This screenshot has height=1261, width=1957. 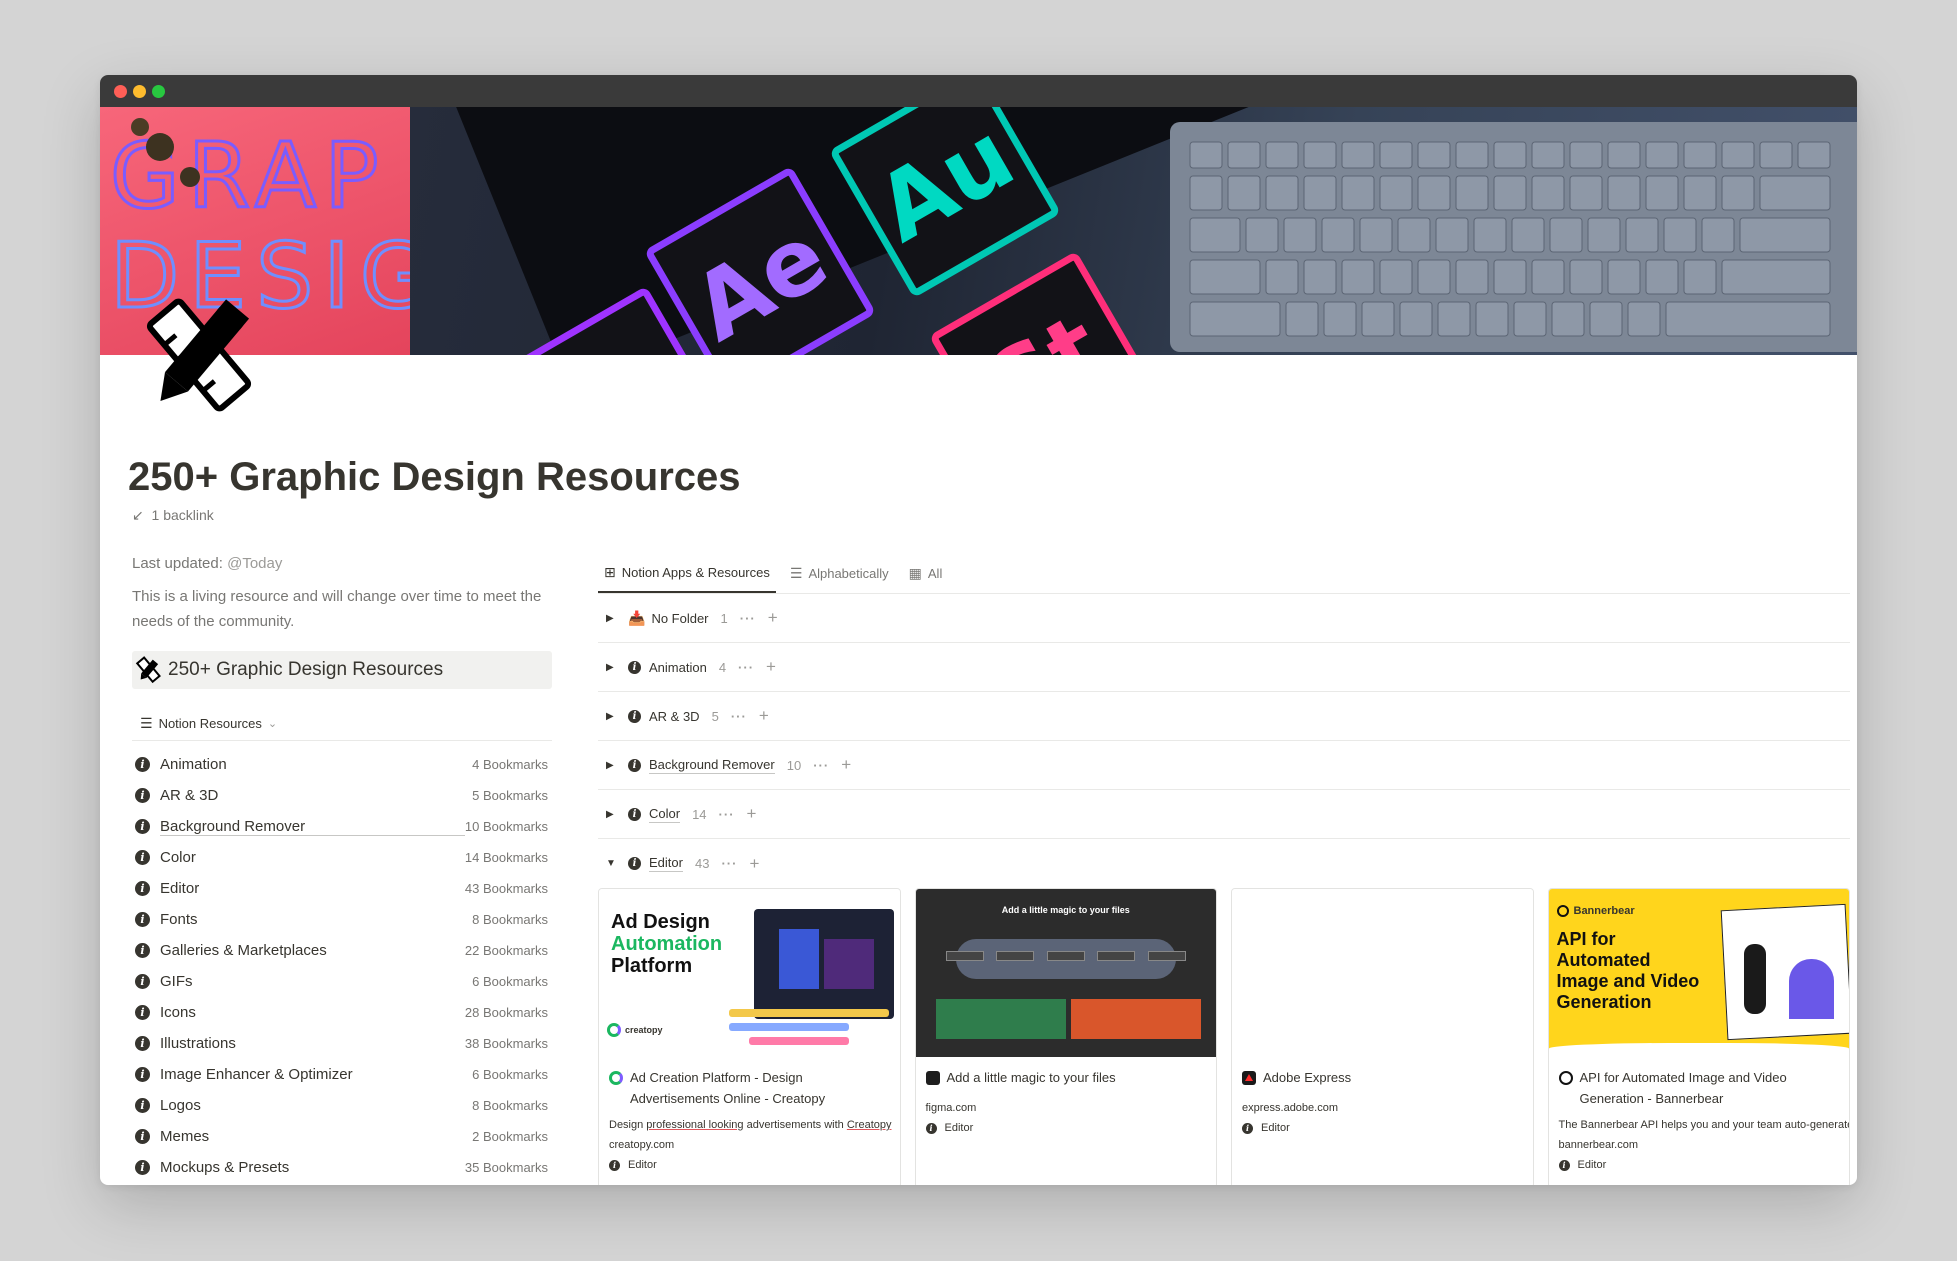 What do you see at coordinates (120, 91) in the screenshot?
I see `close-window-button` at bounding box center [120, 91].